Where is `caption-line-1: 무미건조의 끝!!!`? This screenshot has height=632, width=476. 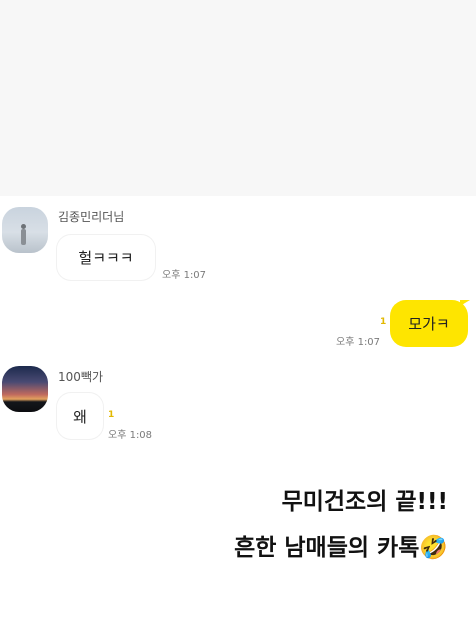 caption-line-1: 무미건조의 끝!!! is located at coordinates (364, 502).